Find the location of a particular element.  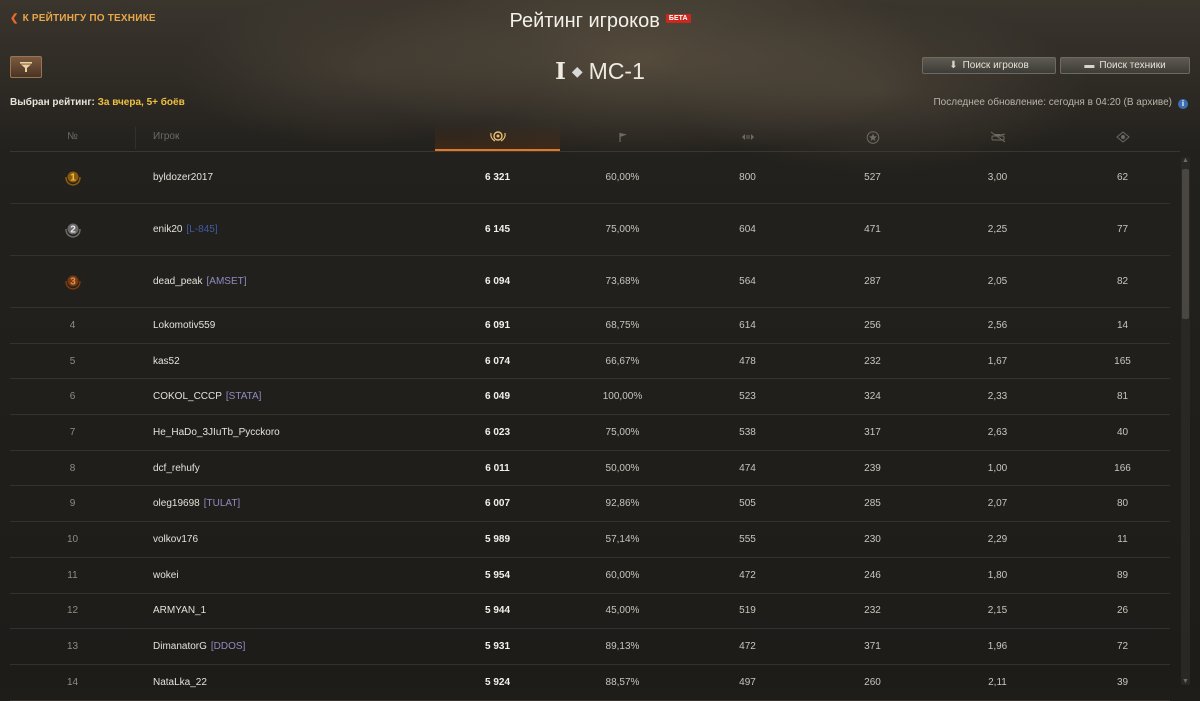

scroll-thumb is located at coordinates (1185, 244).